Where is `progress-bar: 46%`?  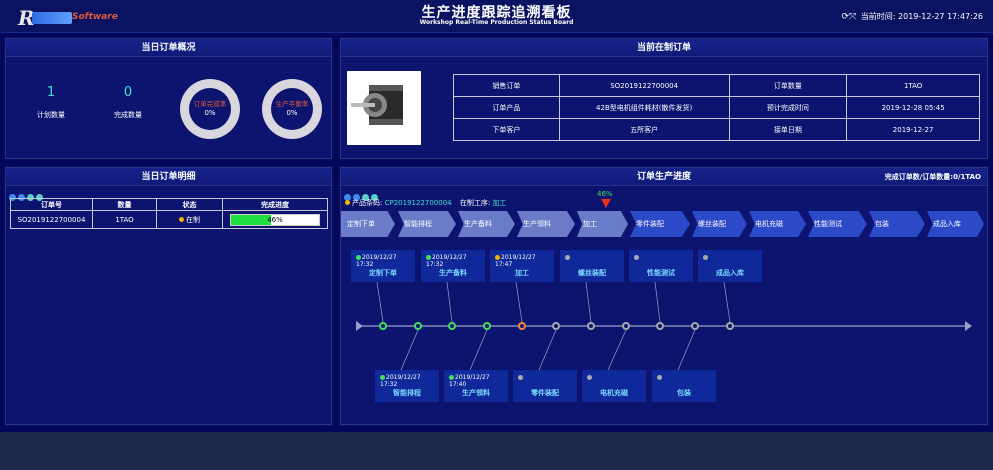 progress-bar: 46% is located at coordinates (275, 219).